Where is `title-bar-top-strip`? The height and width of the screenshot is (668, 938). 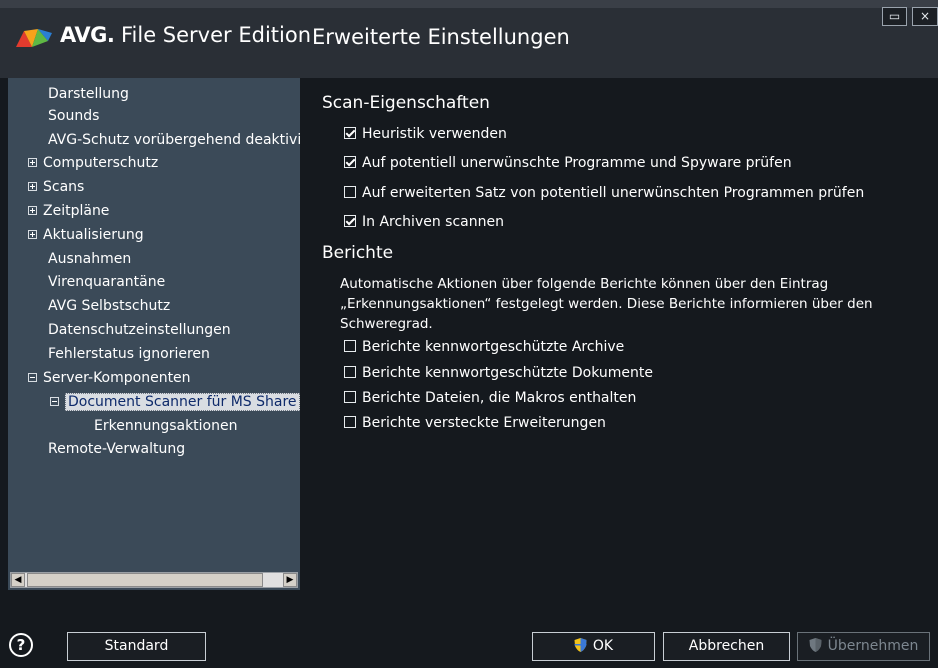 title-bar-top-strip is located at coordinates (469, 4).